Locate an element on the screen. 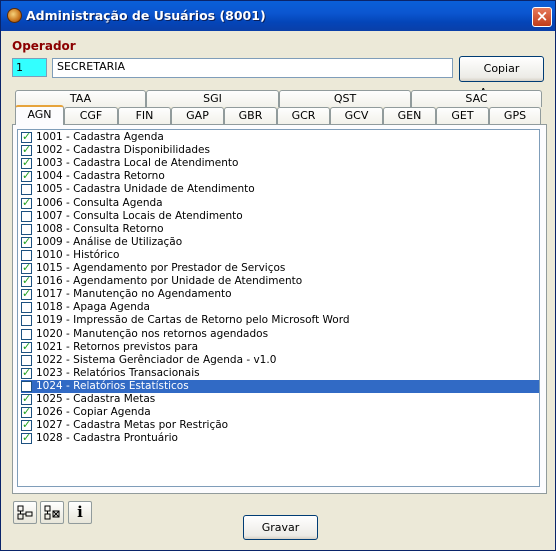  info-button: i is located at coordinates (80, 512).